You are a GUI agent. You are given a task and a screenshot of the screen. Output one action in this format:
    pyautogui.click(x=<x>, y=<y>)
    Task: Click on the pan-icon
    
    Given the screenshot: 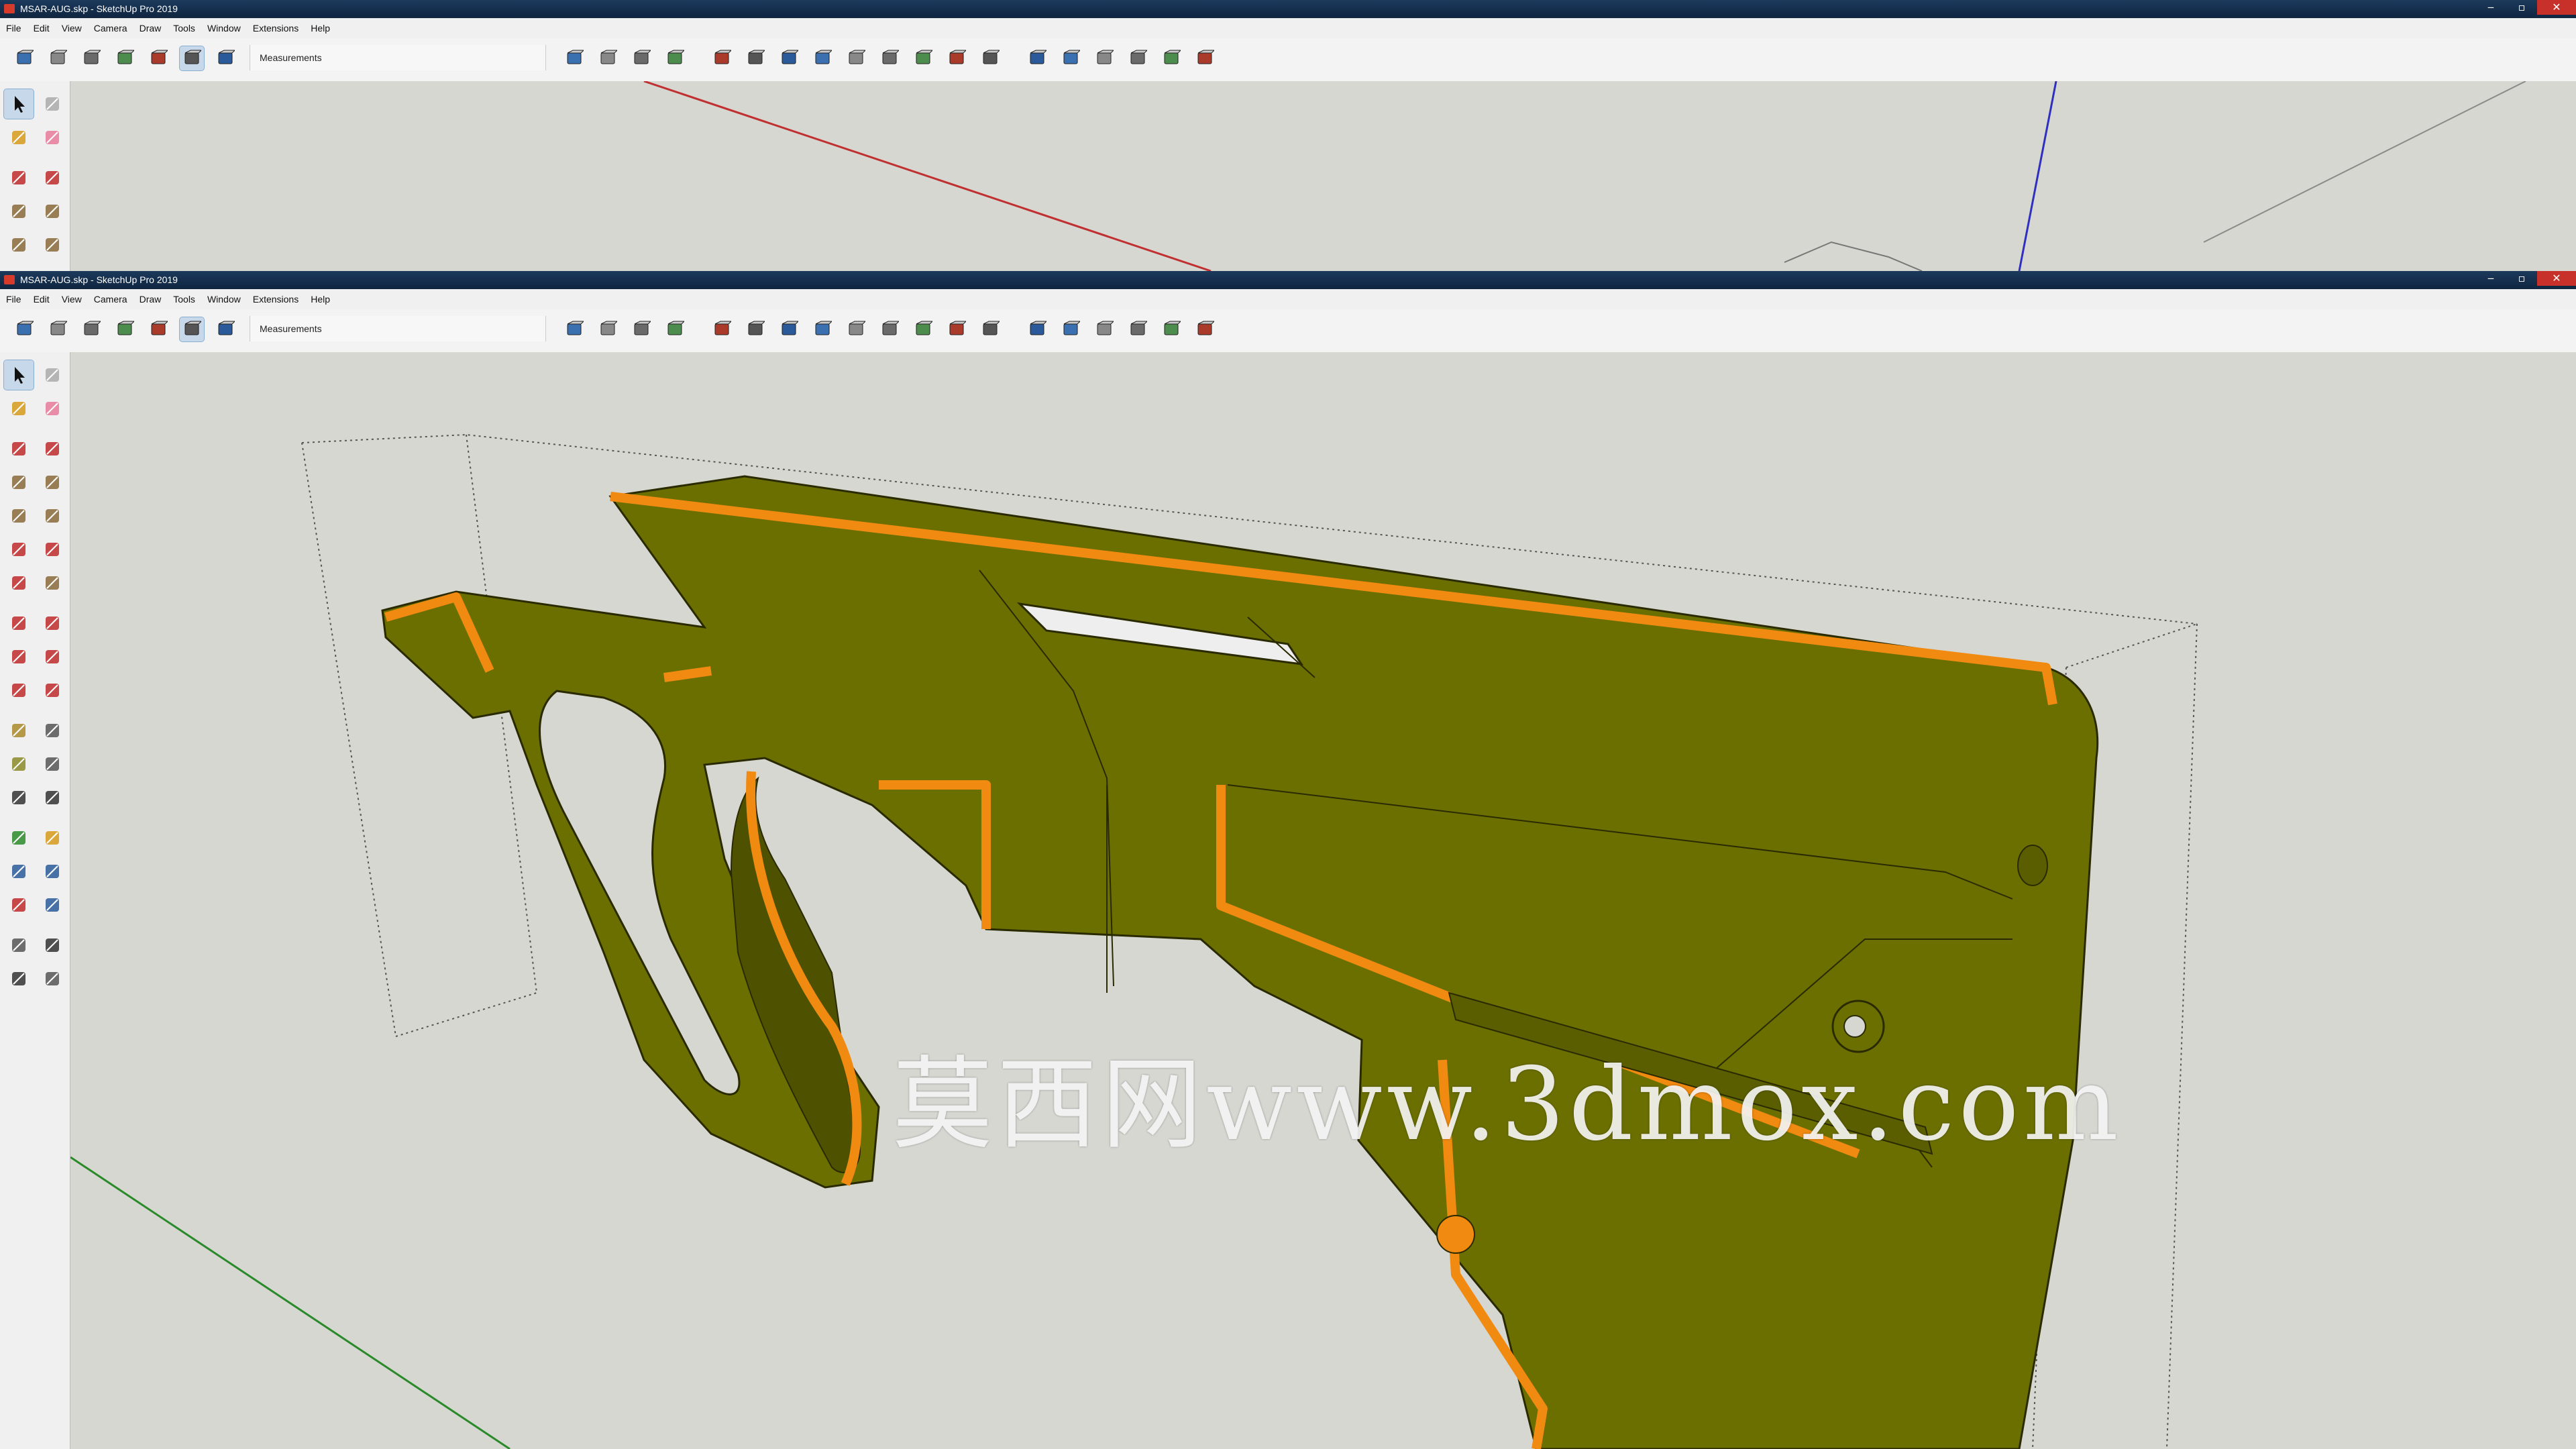 What is the action you would take?
    pyautogui.click(x=52, y=838)
    